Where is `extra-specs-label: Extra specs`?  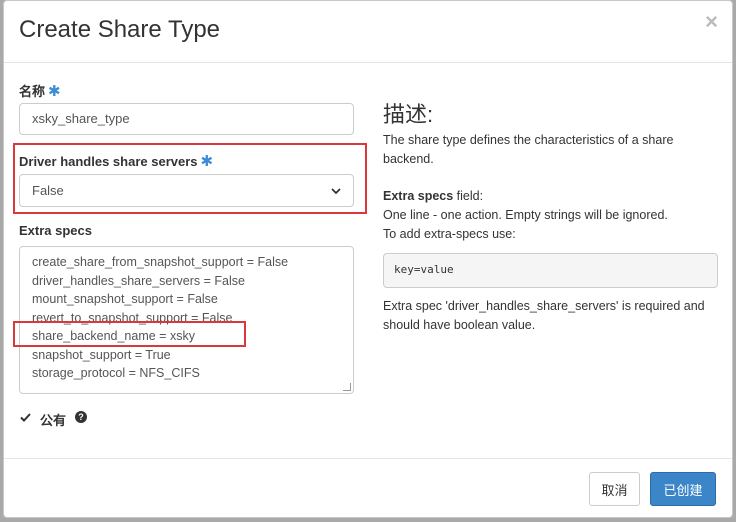 extra-specs-label: Extra specs is located at coordinates (55, 230).